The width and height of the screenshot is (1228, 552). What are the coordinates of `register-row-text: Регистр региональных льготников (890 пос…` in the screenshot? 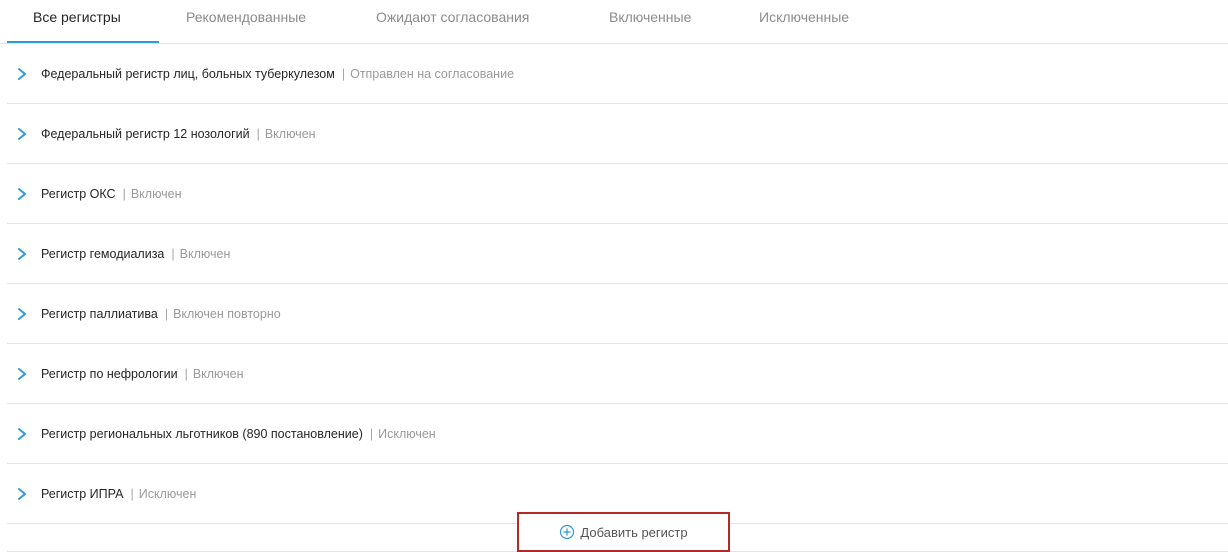 It's located at (238, 434).